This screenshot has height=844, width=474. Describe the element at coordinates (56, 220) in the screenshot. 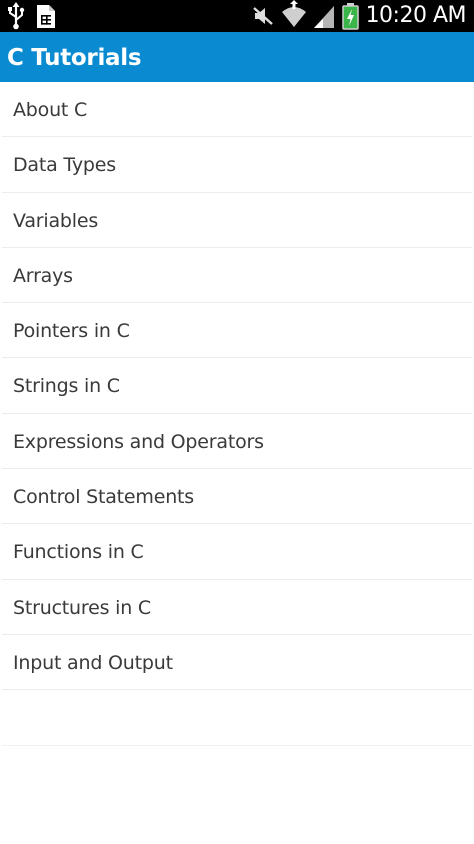

I see `list-item-label: Variables` at that location.